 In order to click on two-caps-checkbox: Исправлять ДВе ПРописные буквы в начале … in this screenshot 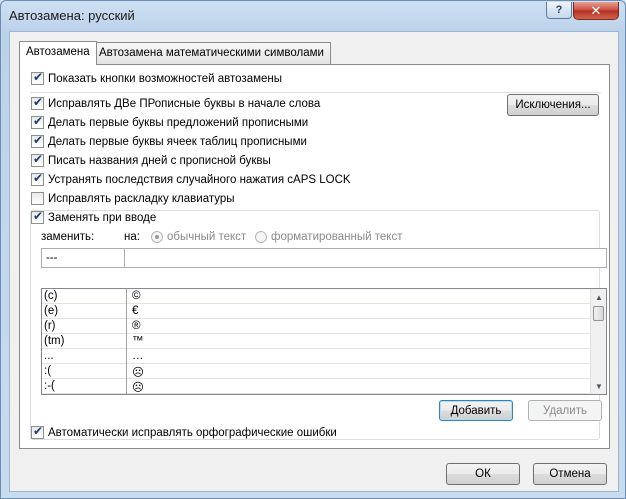, I will do `click(176, 102)`.